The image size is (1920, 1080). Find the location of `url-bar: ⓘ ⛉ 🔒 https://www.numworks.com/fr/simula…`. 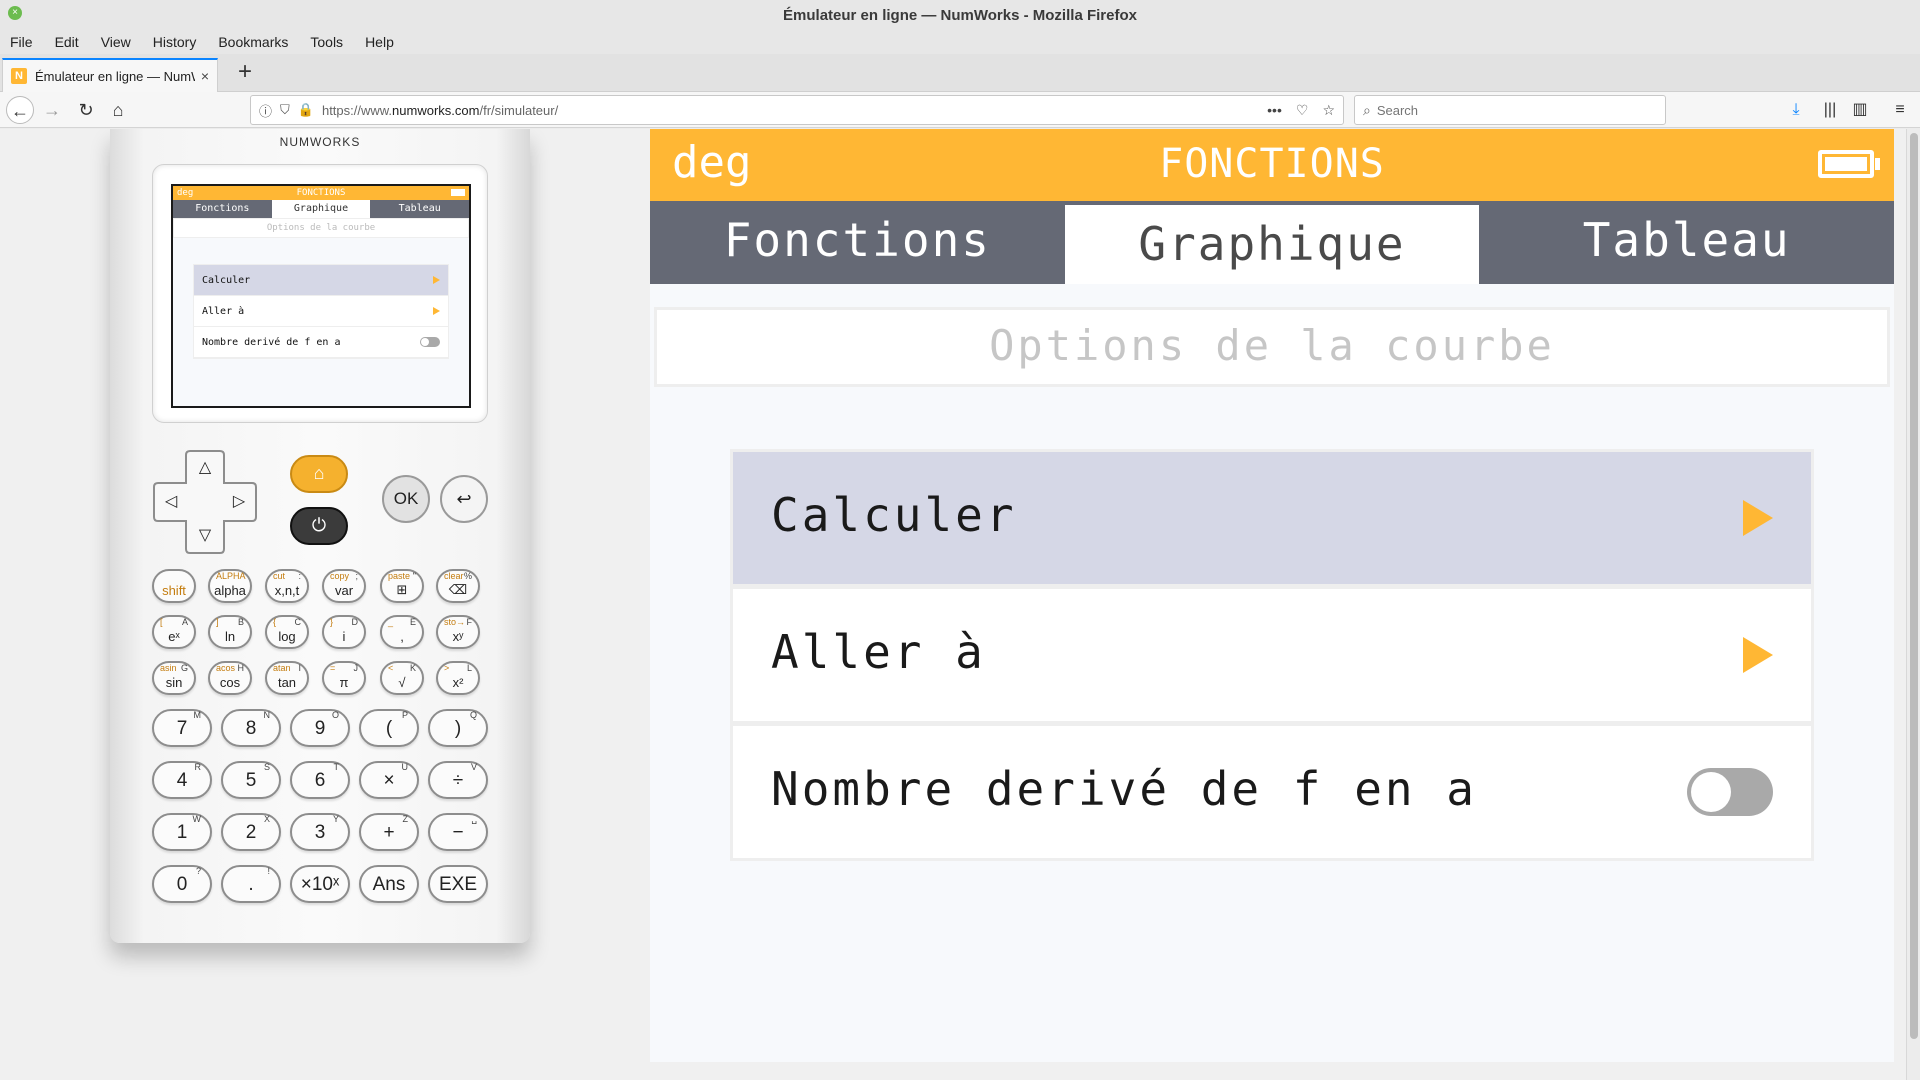

url-bar: ⓘ ⛉ 🔒 https://www.numworks.com/fr/simula… is located at coordinates (797, 110).